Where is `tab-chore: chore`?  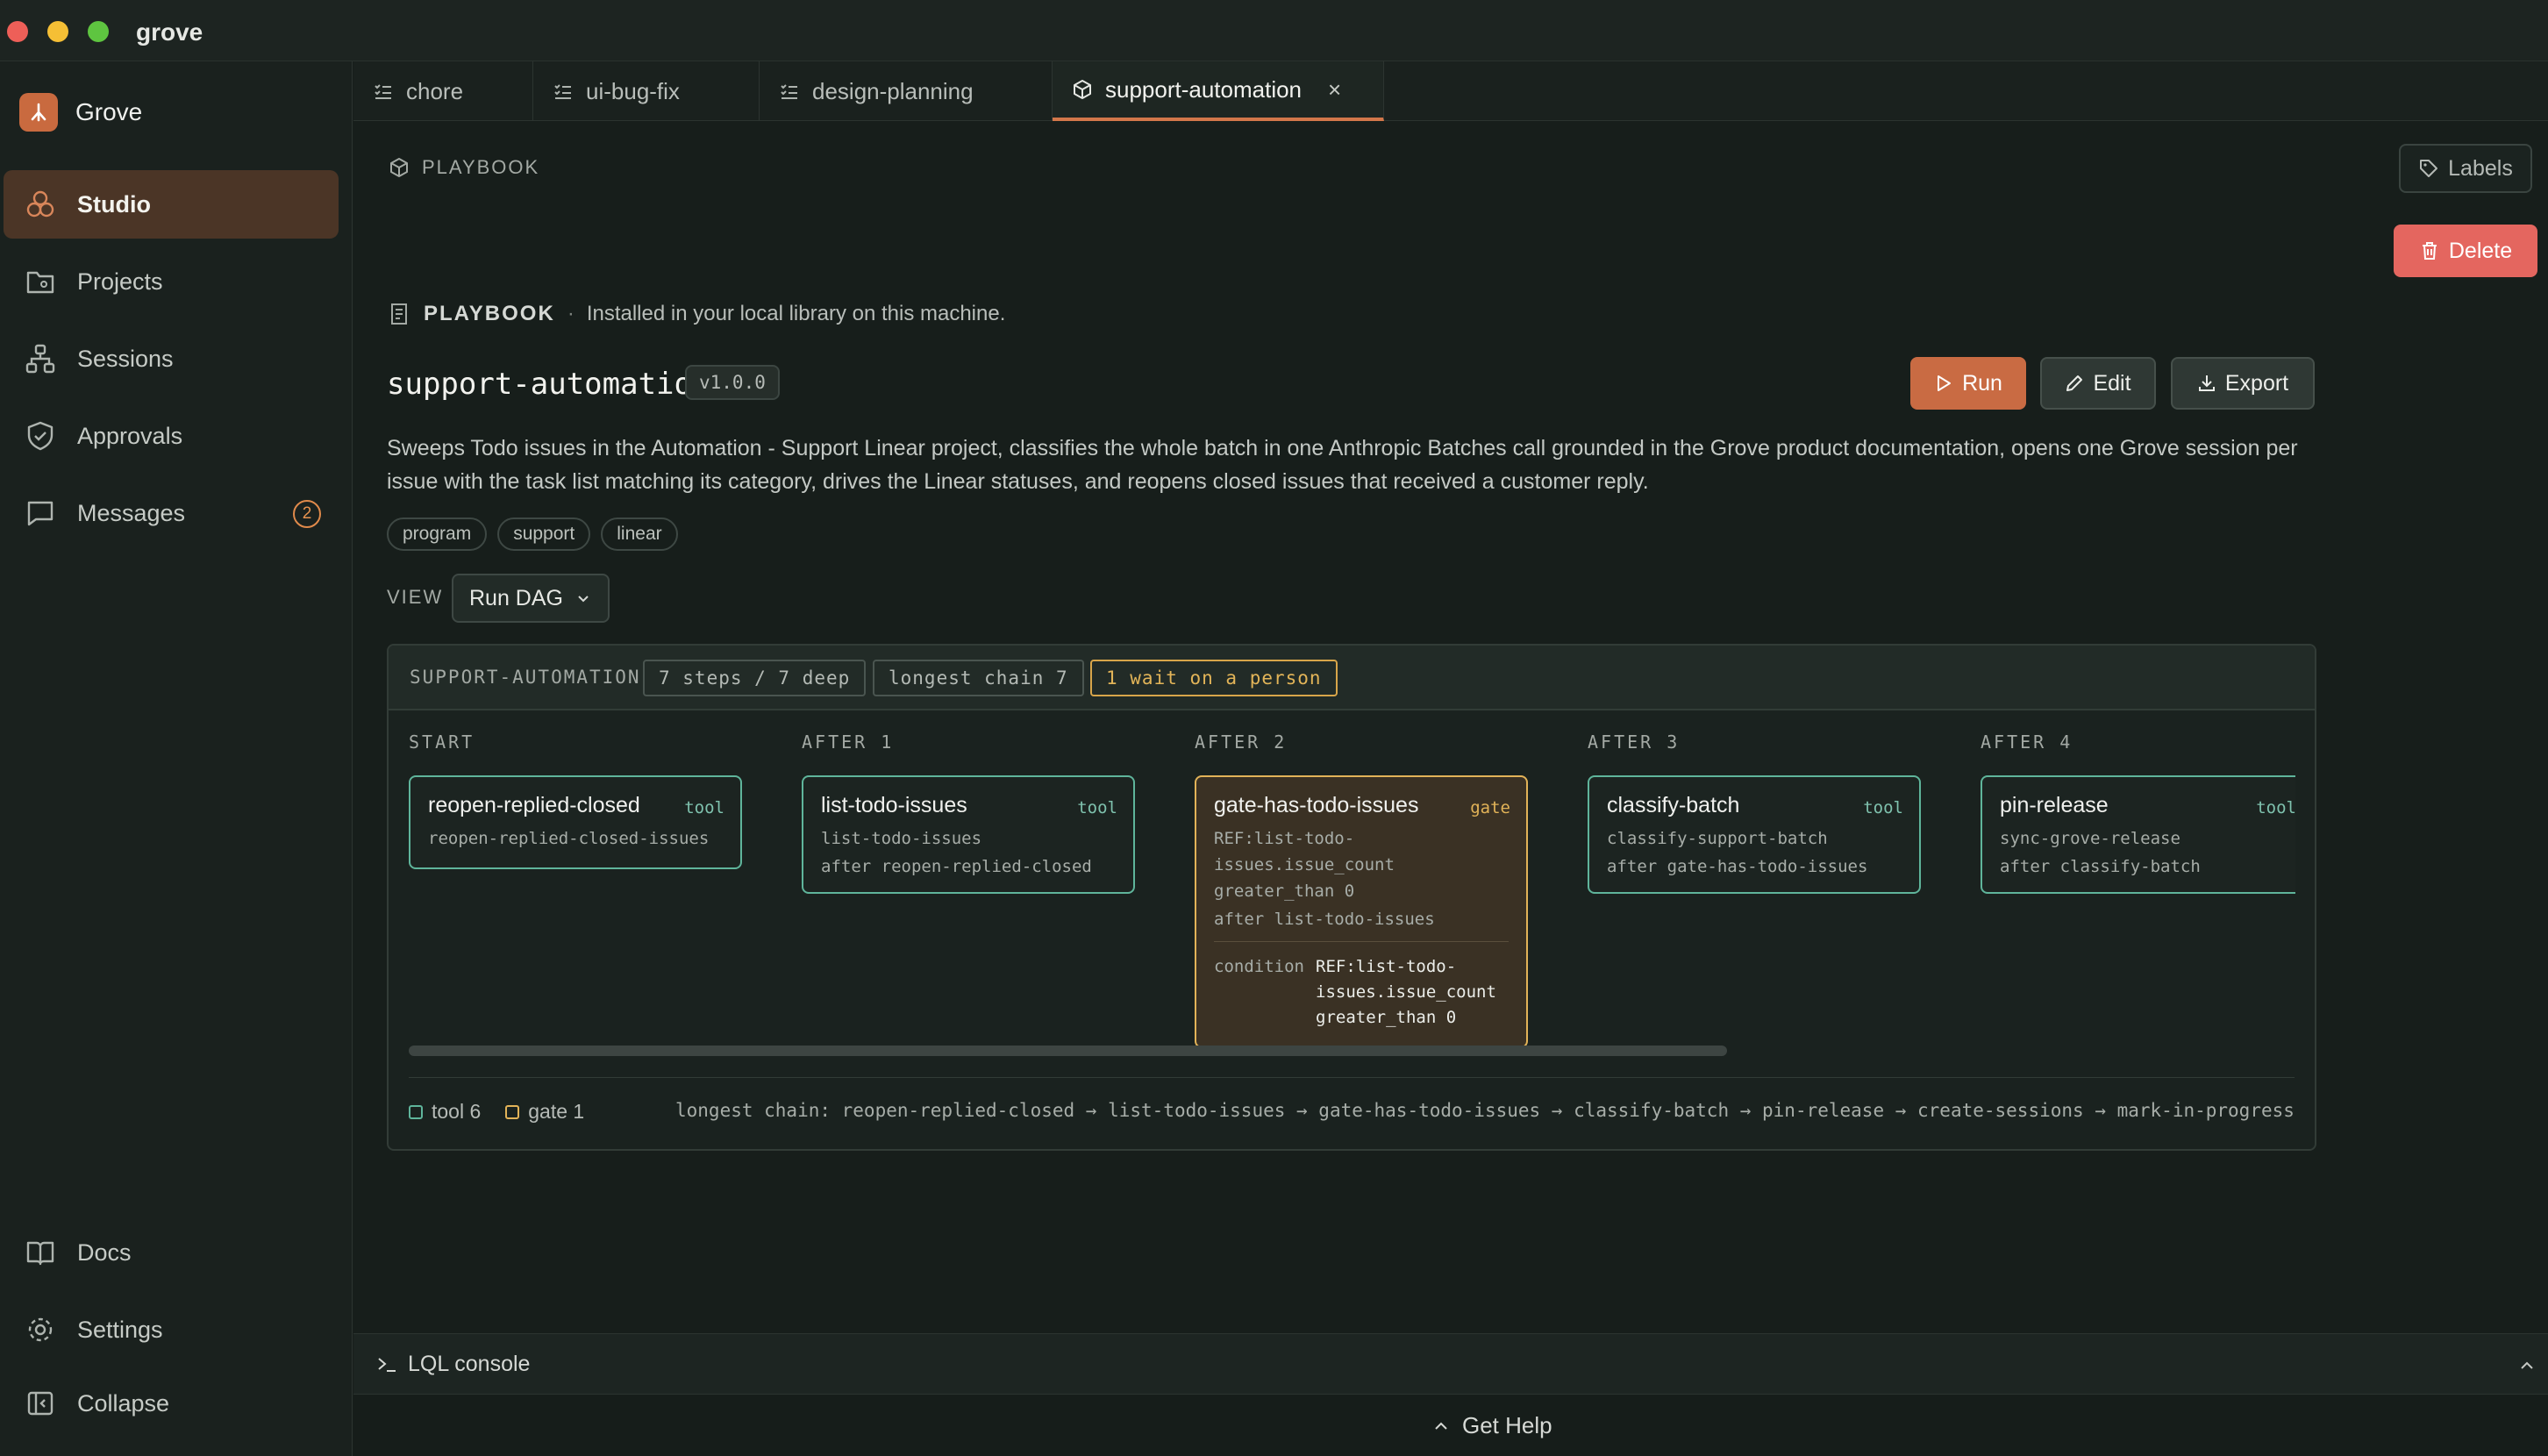
tab-chore: chore is located at coordinates (443, 91).